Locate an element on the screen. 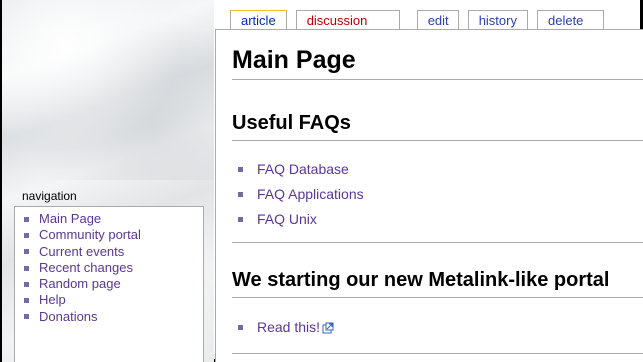  sidebar-item-label: Community portal is located at coordinates (90, 235).